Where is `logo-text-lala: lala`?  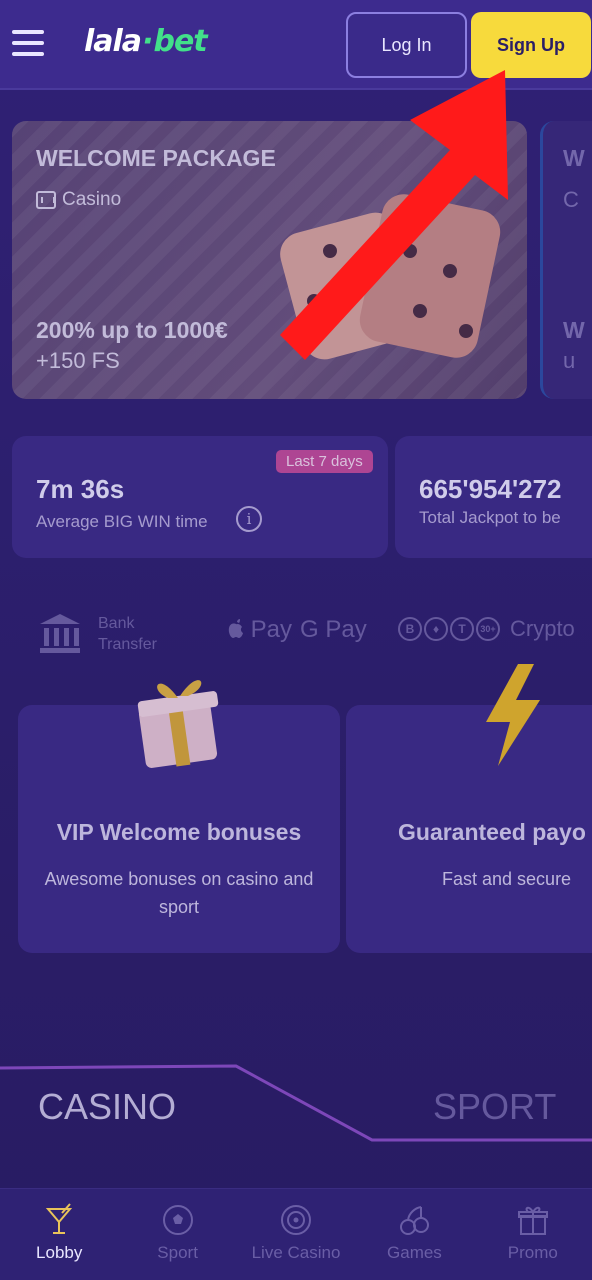
logo-text-lala: lala is located at coordinates (113, 41).